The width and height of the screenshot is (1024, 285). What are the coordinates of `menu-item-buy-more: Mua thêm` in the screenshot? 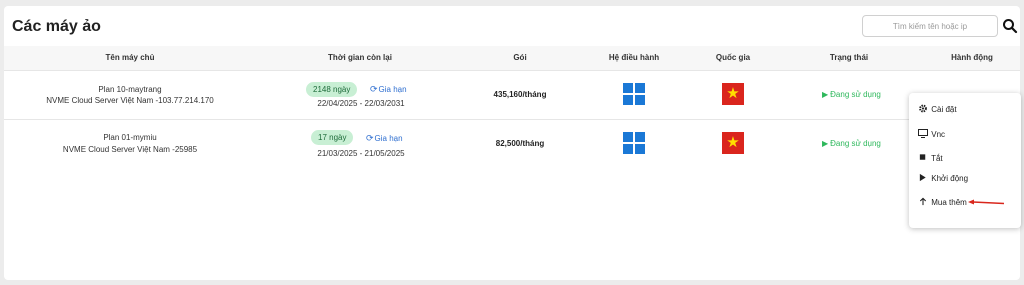 It's located at (942, 202).